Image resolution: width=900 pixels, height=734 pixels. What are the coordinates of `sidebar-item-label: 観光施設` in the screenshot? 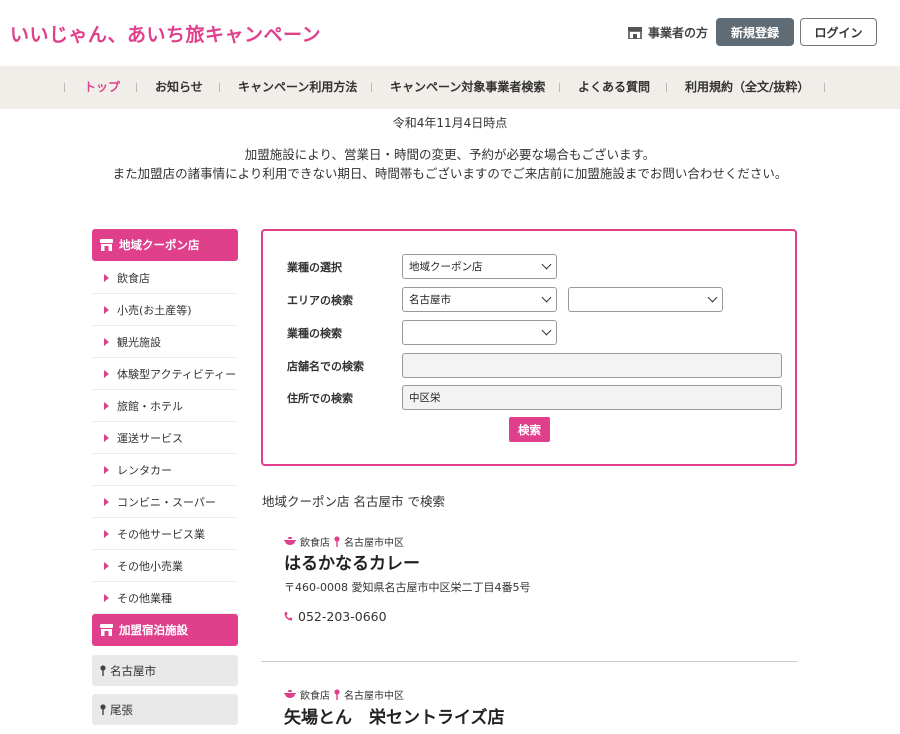 It's located at (139, 342).